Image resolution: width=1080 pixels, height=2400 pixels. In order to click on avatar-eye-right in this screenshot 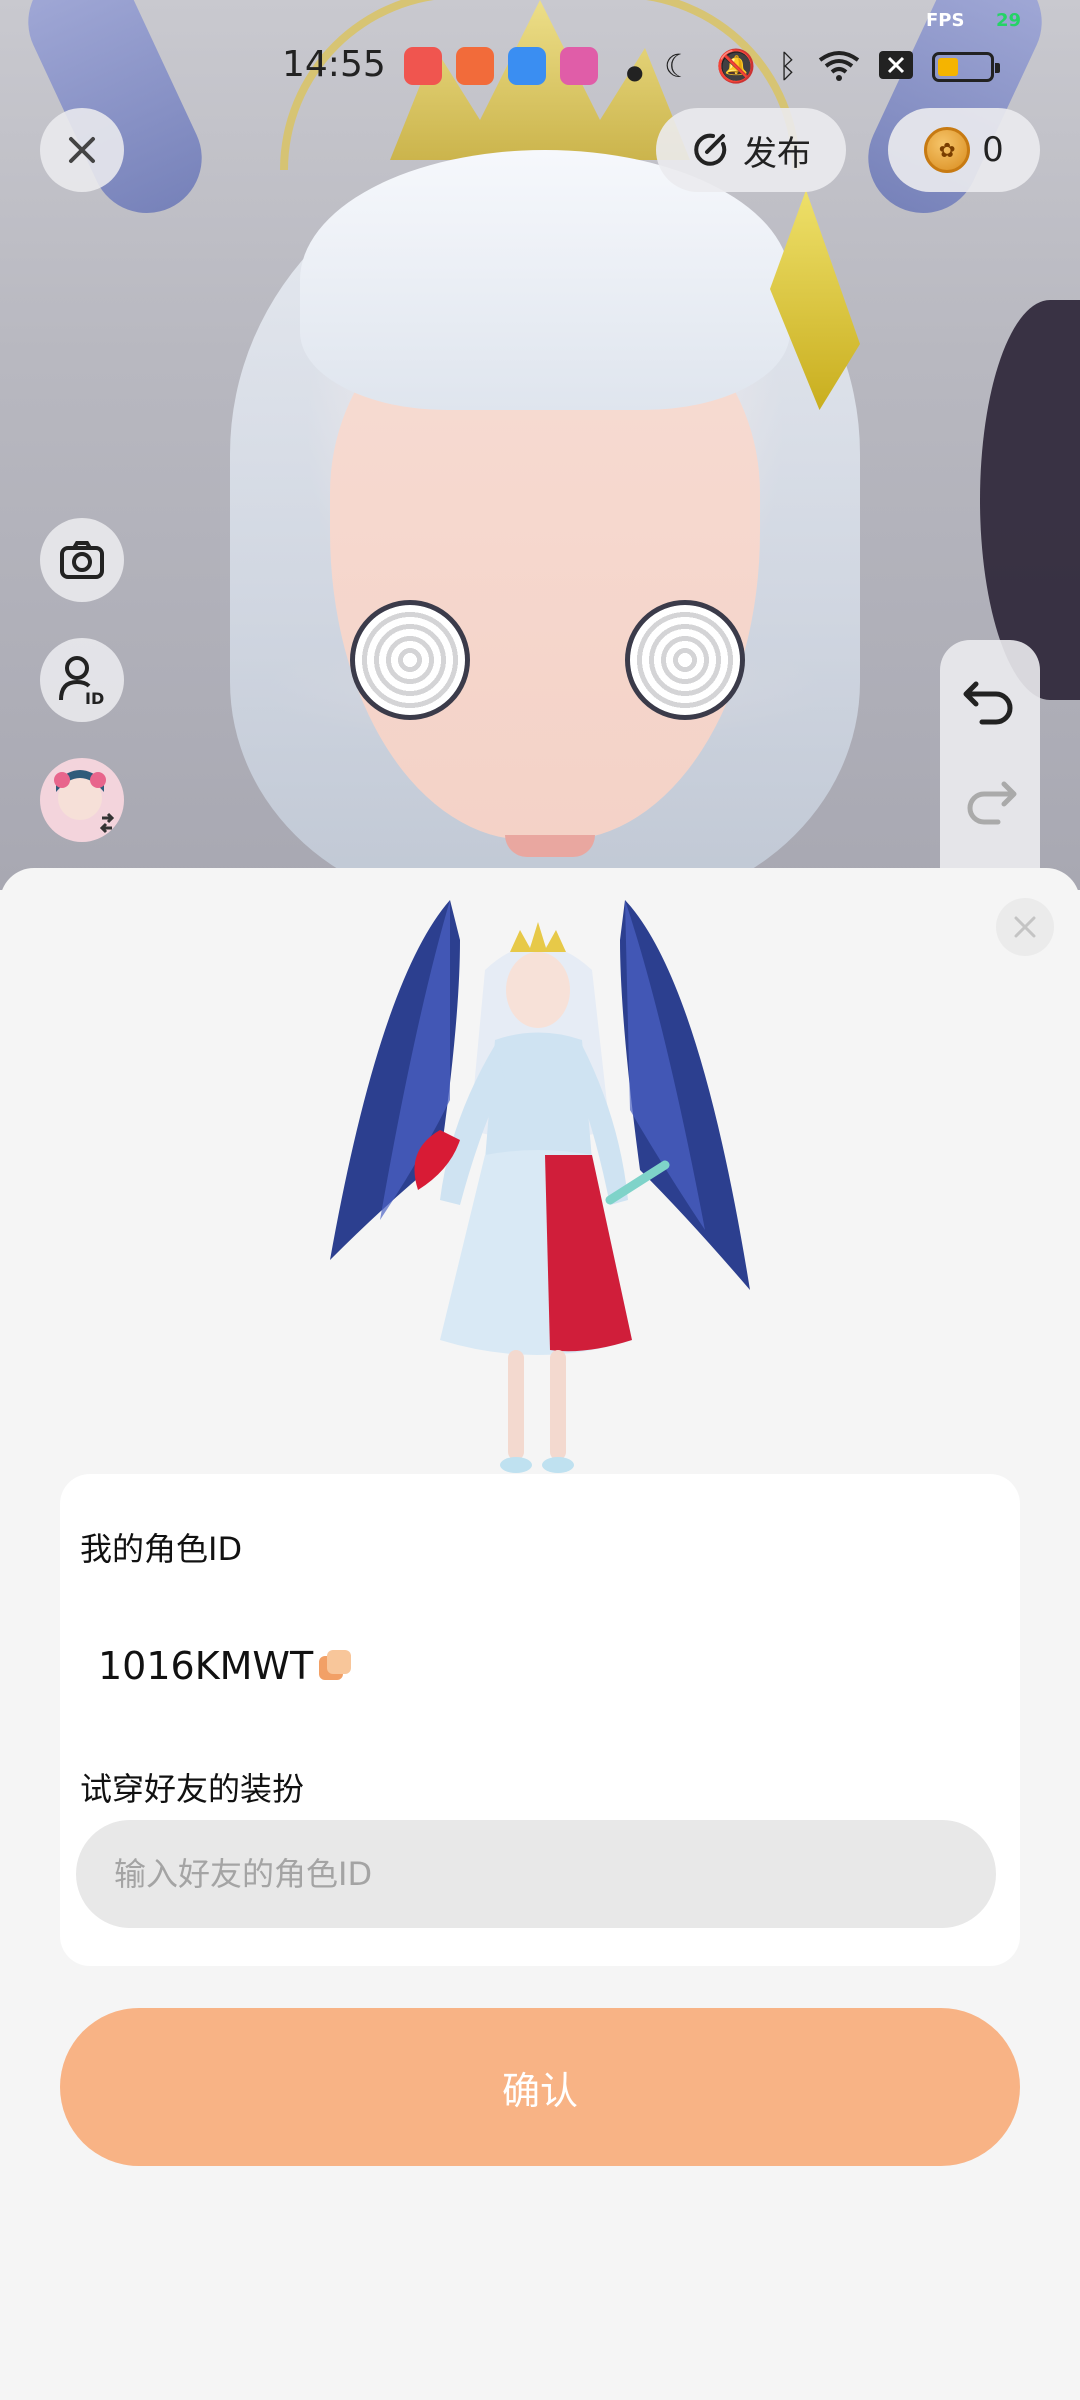, I will do `click(685, 660)`.